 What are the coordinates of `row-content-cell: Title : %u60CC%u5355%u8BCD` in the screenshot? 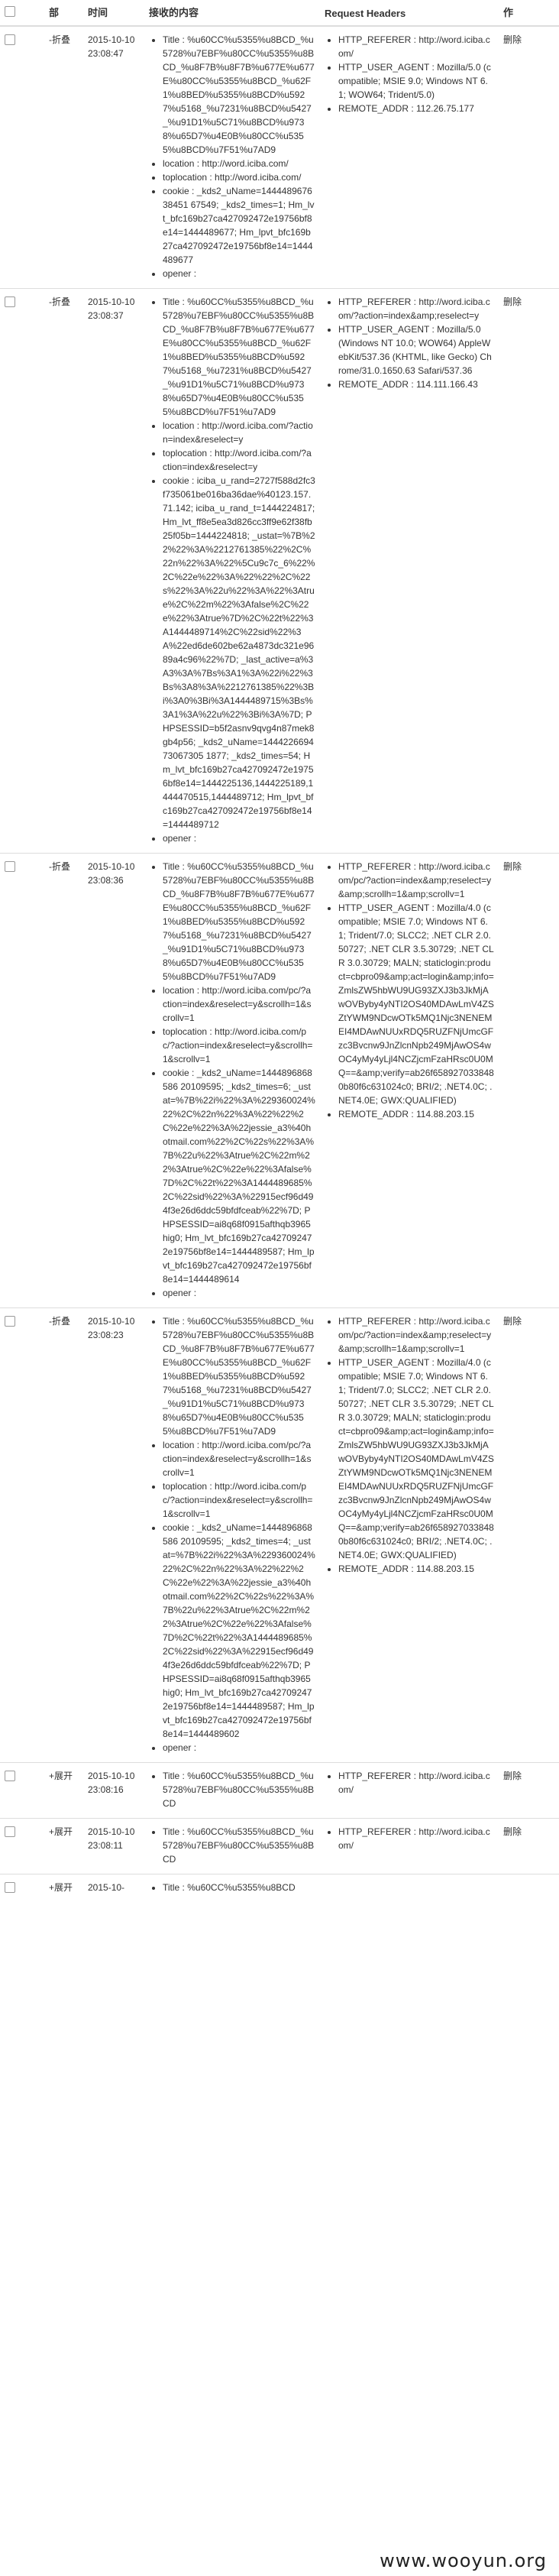 It's located at (232, 1889).